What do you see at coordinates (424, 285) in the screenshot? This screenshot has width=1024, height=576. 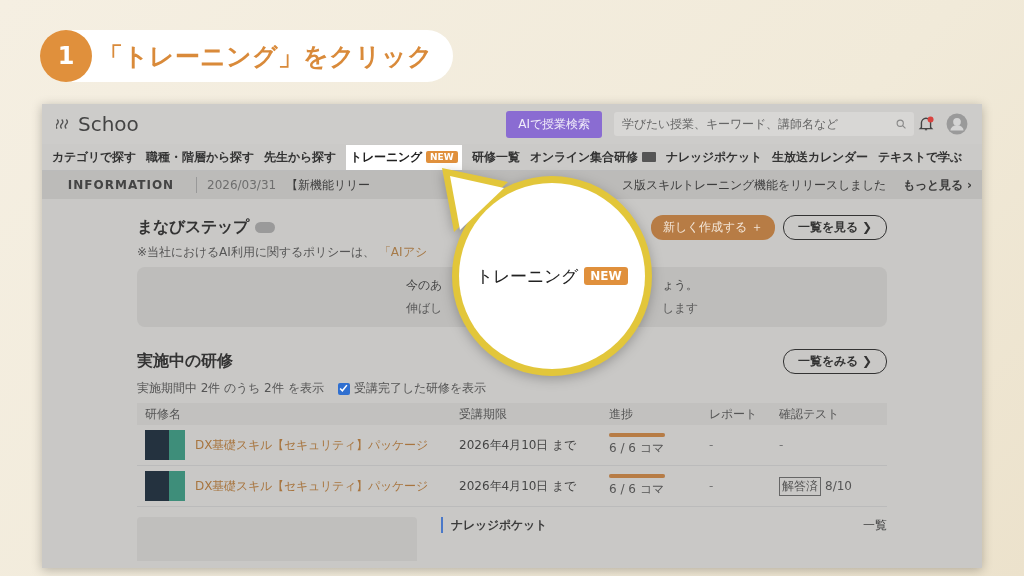 I see `empty-state-text: 今のあ` at bounding box center [424, 285].